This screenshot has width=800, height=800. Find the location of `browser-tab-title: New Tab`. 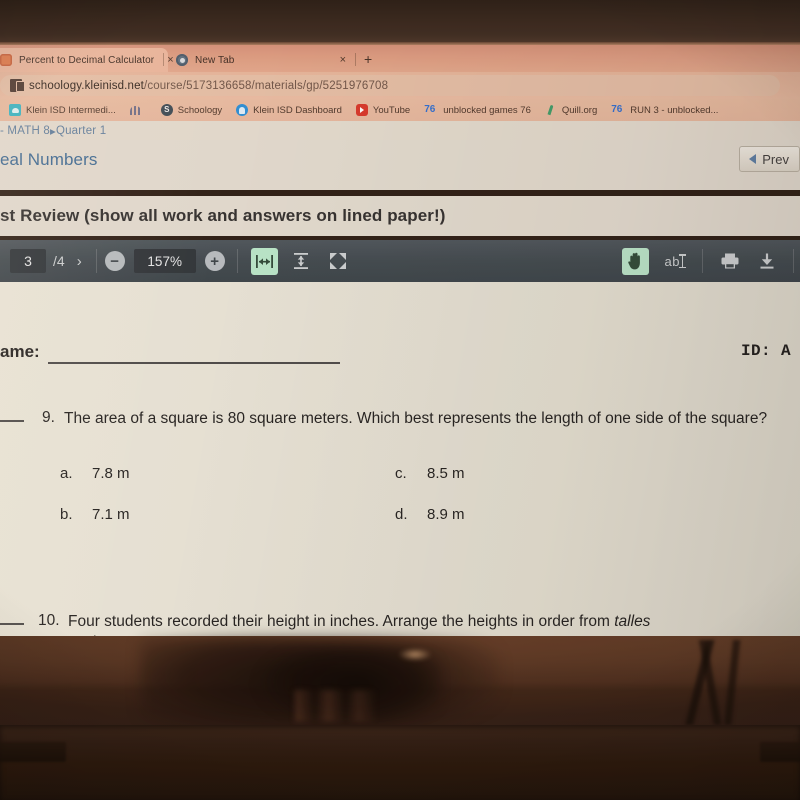

browser-tab-title: New Tab is located at coordinates (215, 60).